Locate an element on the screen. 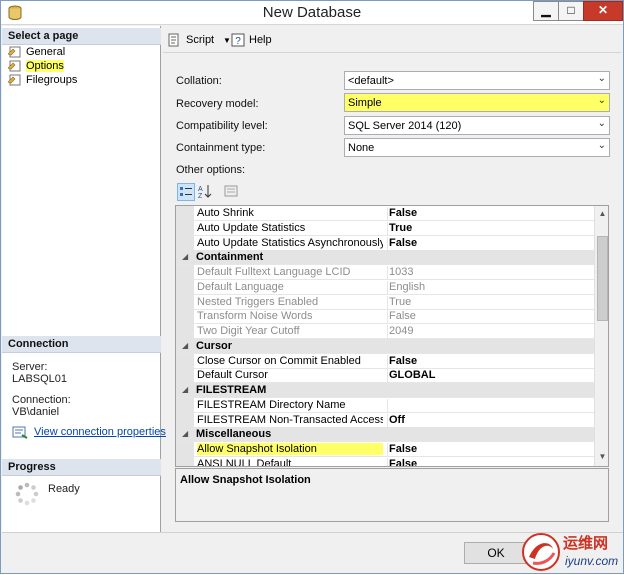 The width and height of the screenshot is (624, 575). property-name: Default Cursor is located at coordinates (232, 375).